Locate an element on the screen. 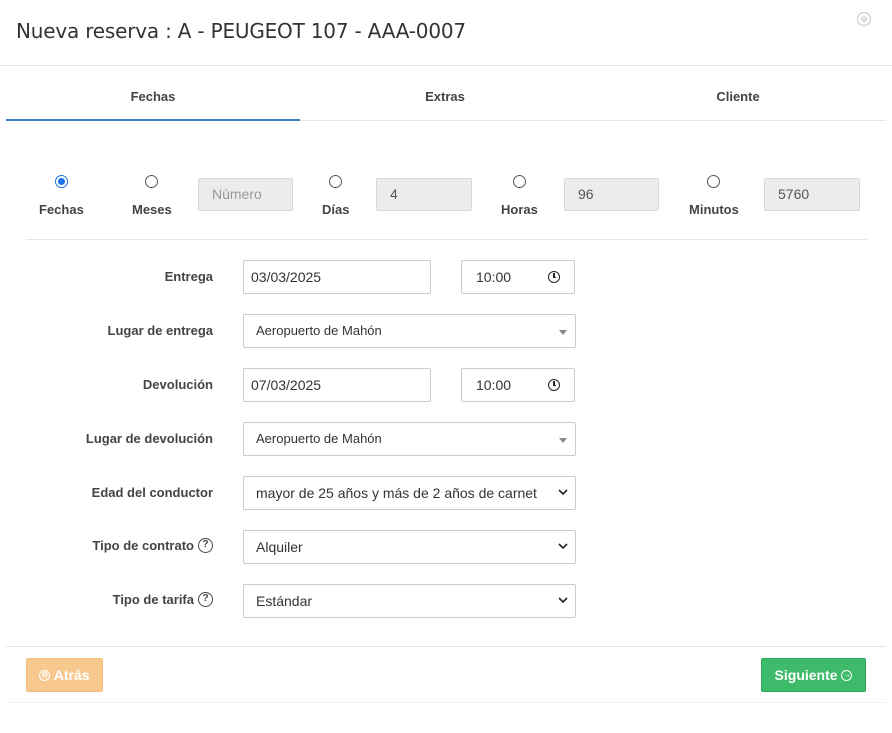  tarifa-value: Estándar is located at coordinates (284, 601).